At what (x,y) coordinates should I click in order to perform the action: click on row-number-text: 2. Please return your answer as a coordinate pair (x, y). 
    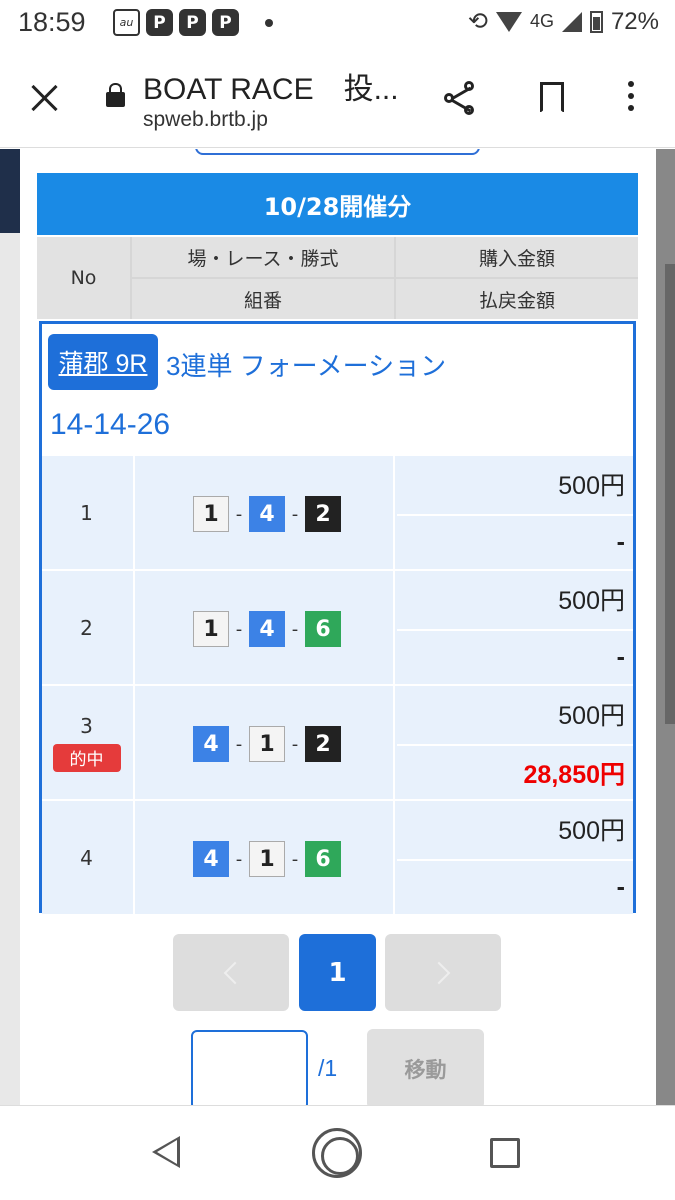
    Looking at the image, I should click on (86, 627).